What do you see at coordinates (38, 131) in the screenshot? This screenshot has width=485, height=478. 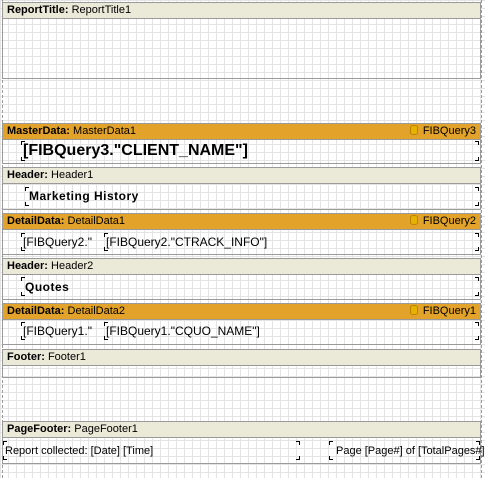 I see `band-type-label: MasterData:` at bounding box center [38, 131].